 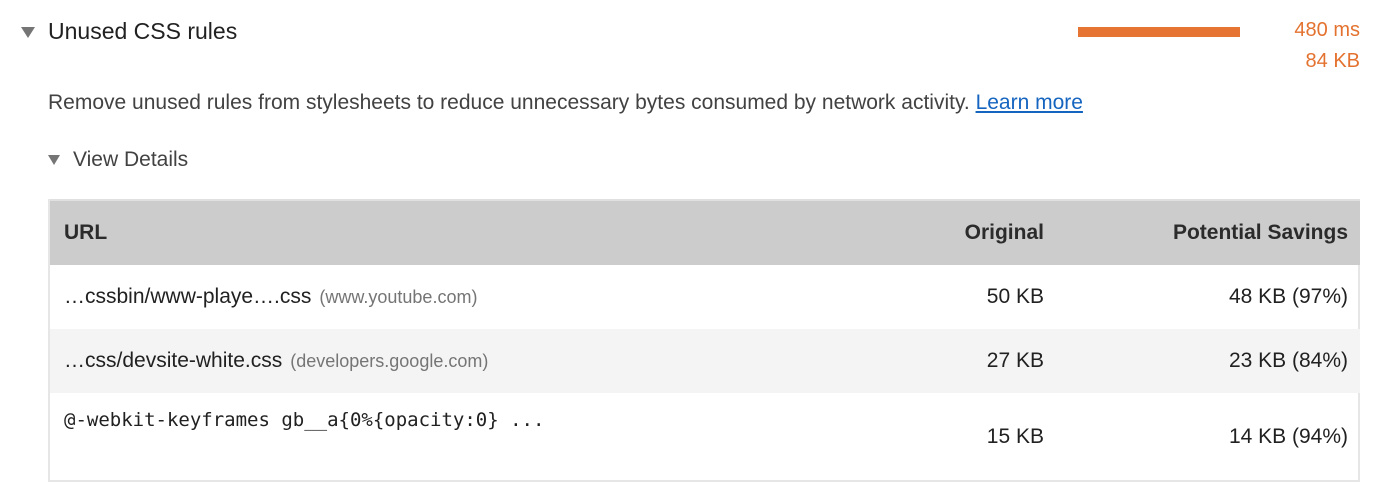 I want to click on row-url-cell: …cssbin/www-playe….css (www.youtube.com), so click(x=270, y=297).